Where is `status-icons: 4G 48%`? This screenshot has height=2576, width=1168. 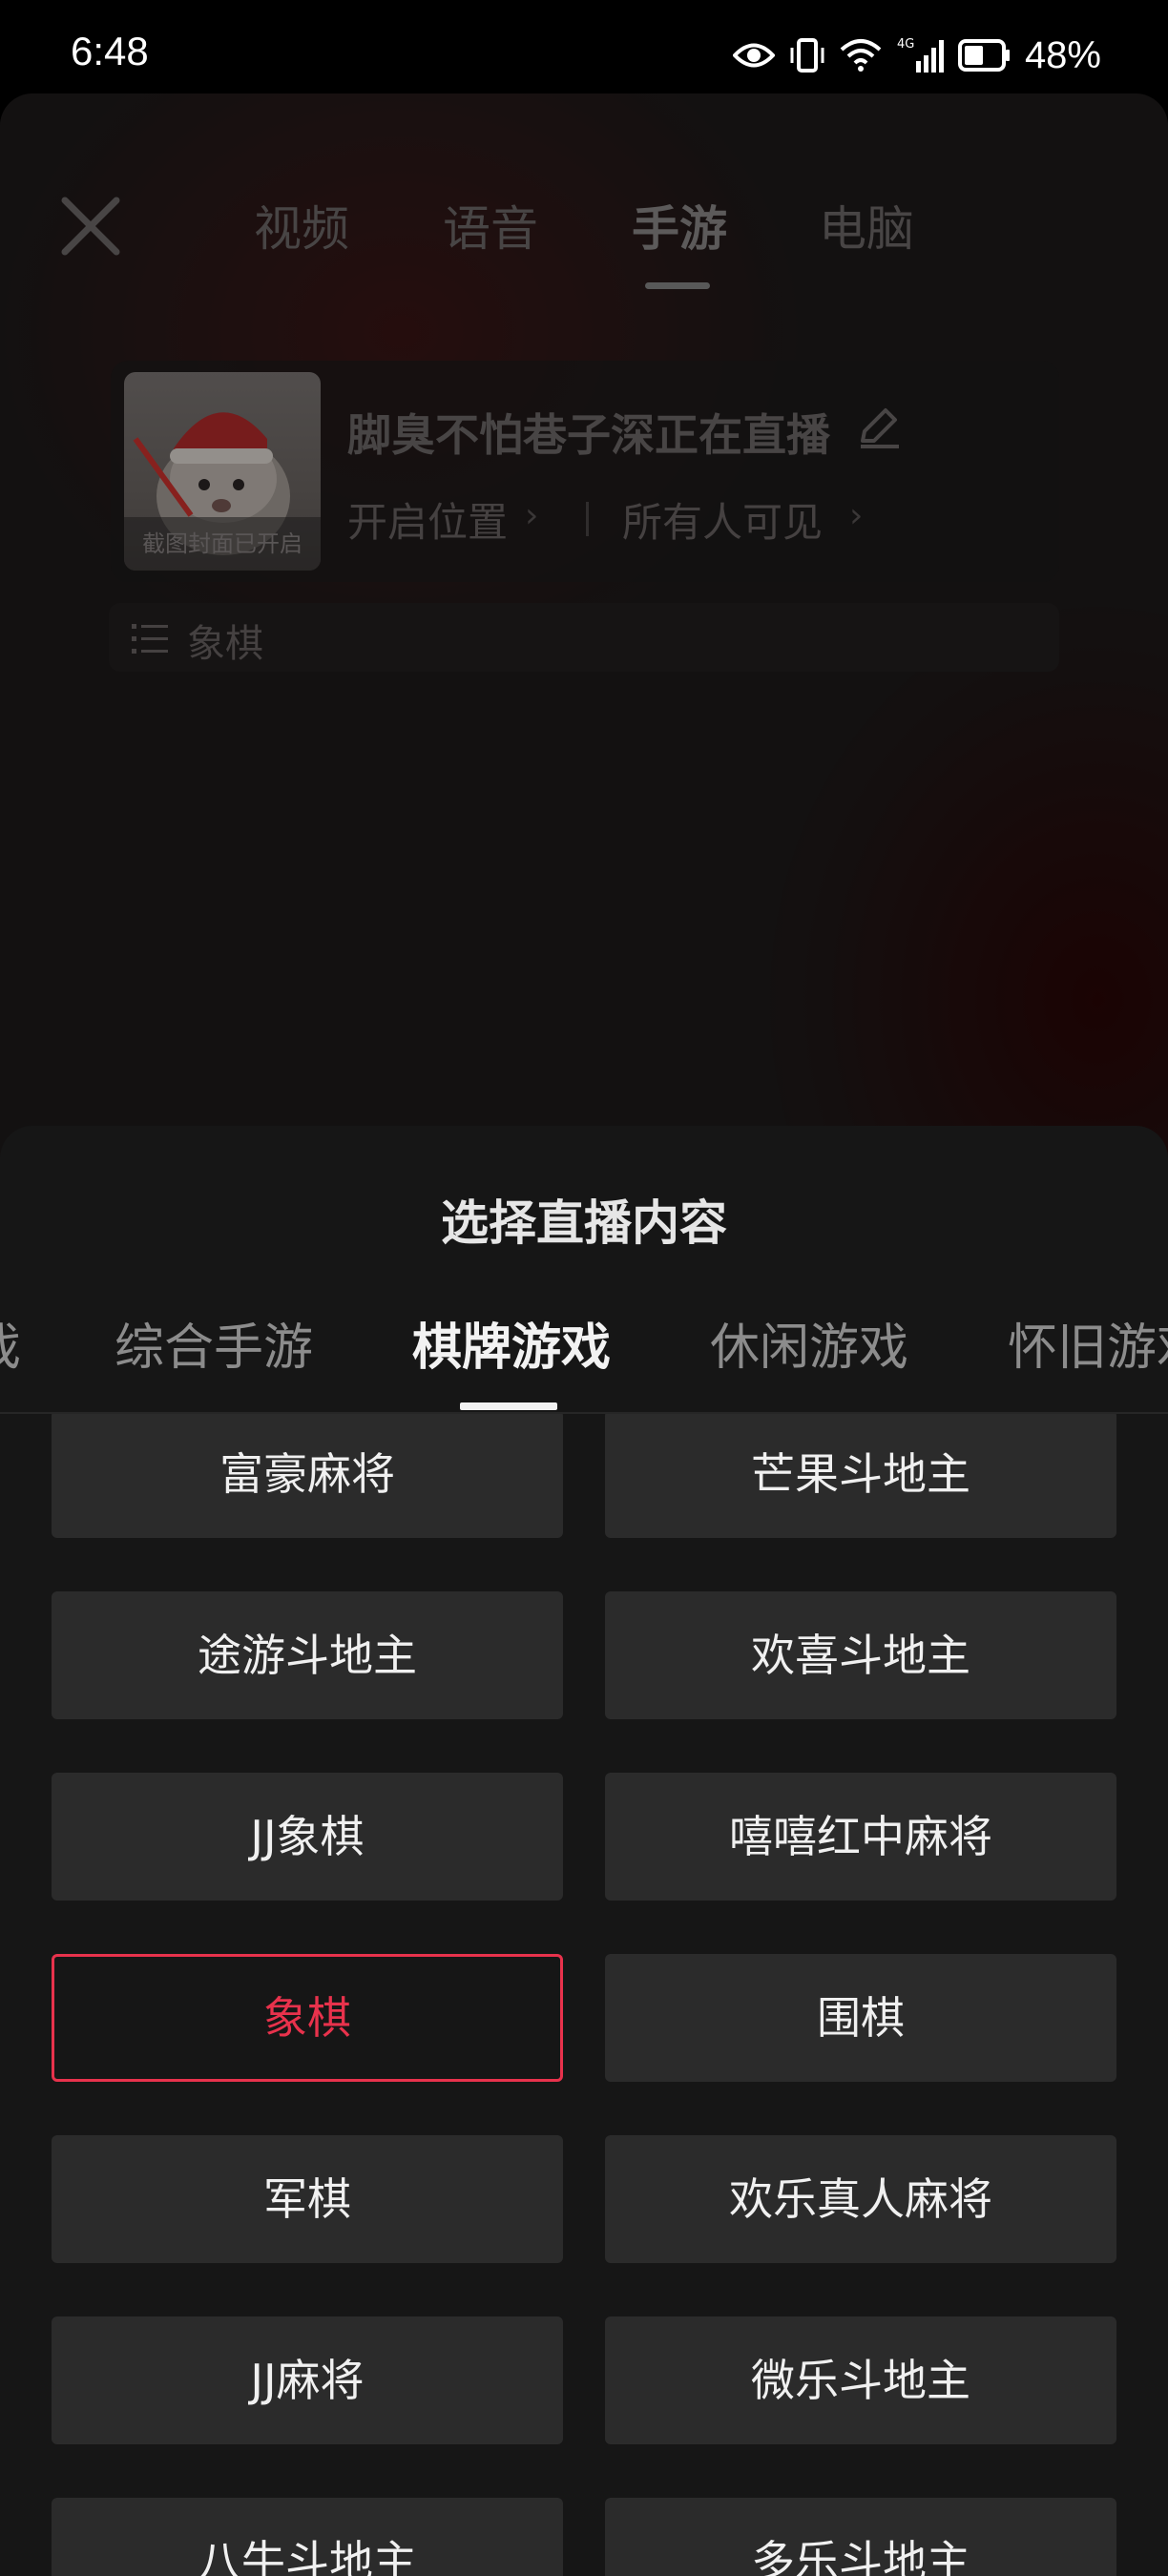 status-icons: 4G 48% is located at coordinates (916, 55).